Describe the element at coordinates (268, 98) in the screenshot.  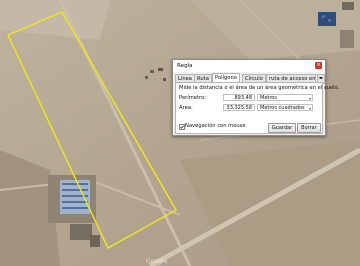
I see `perimeter-unit-value: Metros` at that location.